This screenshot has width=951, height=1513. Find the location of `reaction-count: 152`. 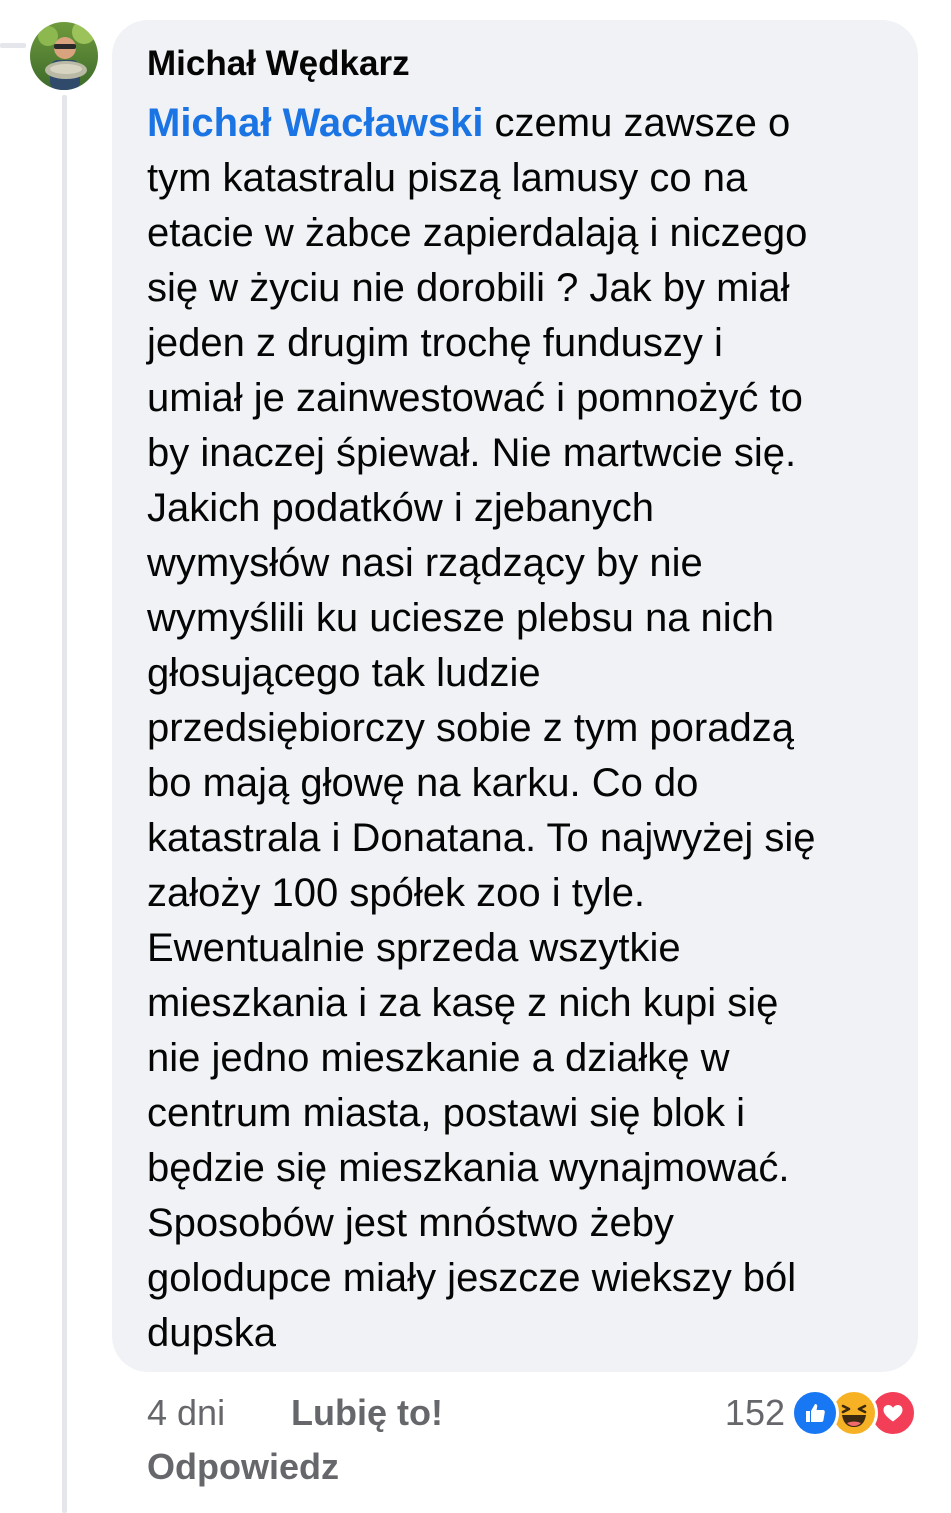

reaction-count: 152 is located at coordinates (754, 1412).